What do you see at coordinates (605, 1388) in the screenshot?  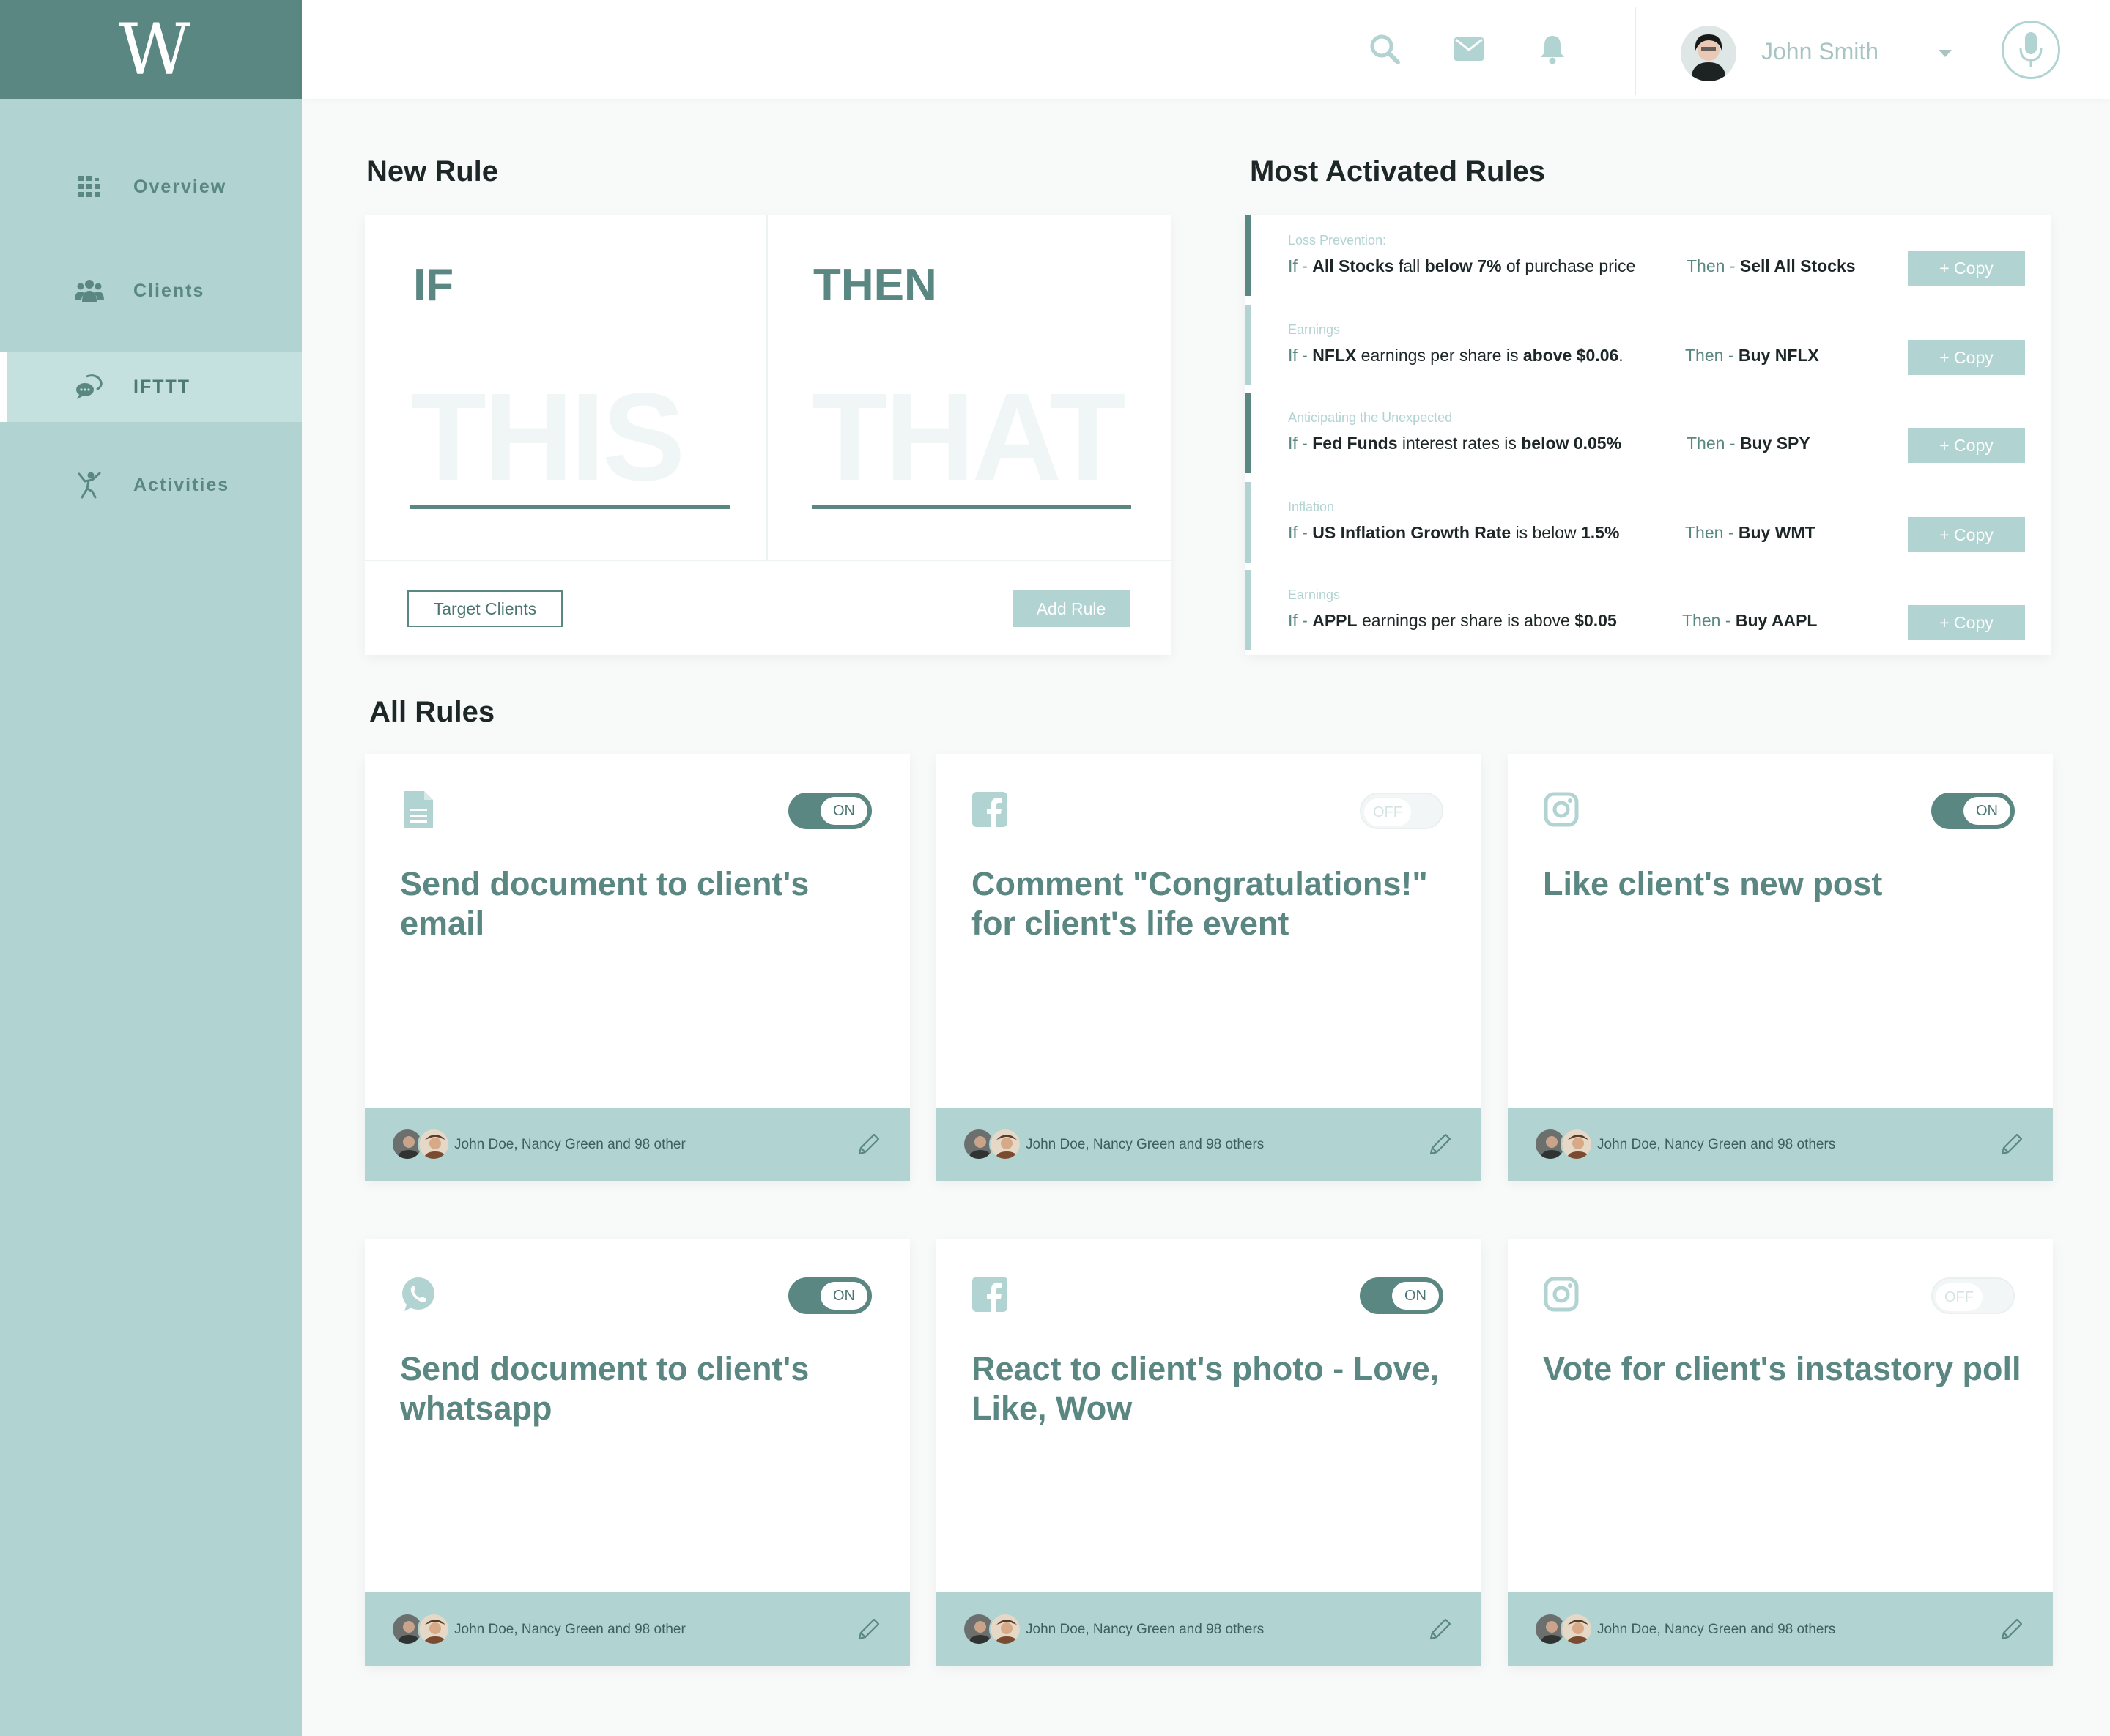 I see `rule-title: Send document to client's whatsapp` at bounding box center [605, 1388].